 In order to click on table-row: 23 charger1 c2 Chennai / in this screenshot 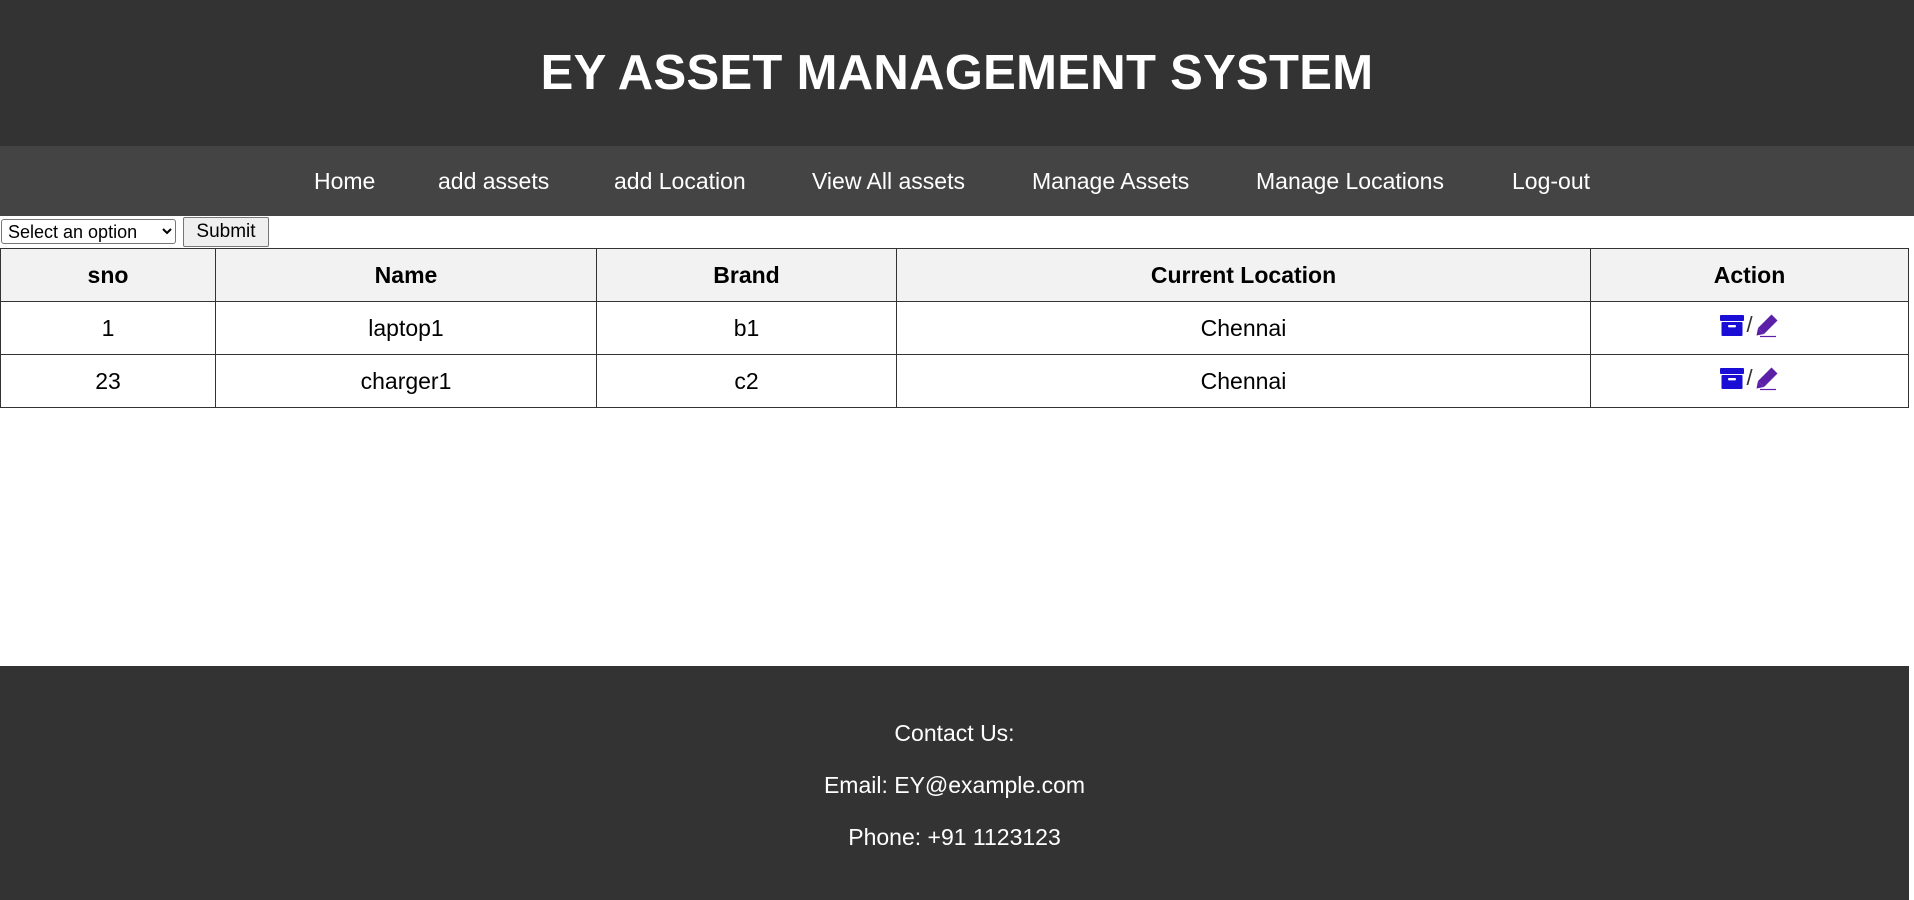, I will do `click(954, 381)`.